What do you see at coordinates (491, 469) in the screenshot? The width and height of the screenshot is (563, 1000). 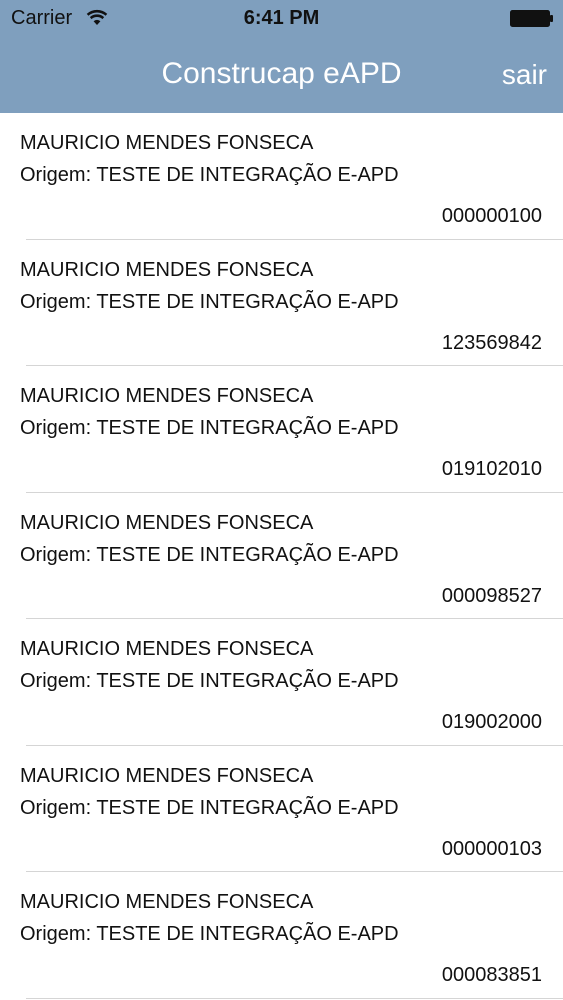 I see `item-code: 019102010` at bounding box center [491, 469].